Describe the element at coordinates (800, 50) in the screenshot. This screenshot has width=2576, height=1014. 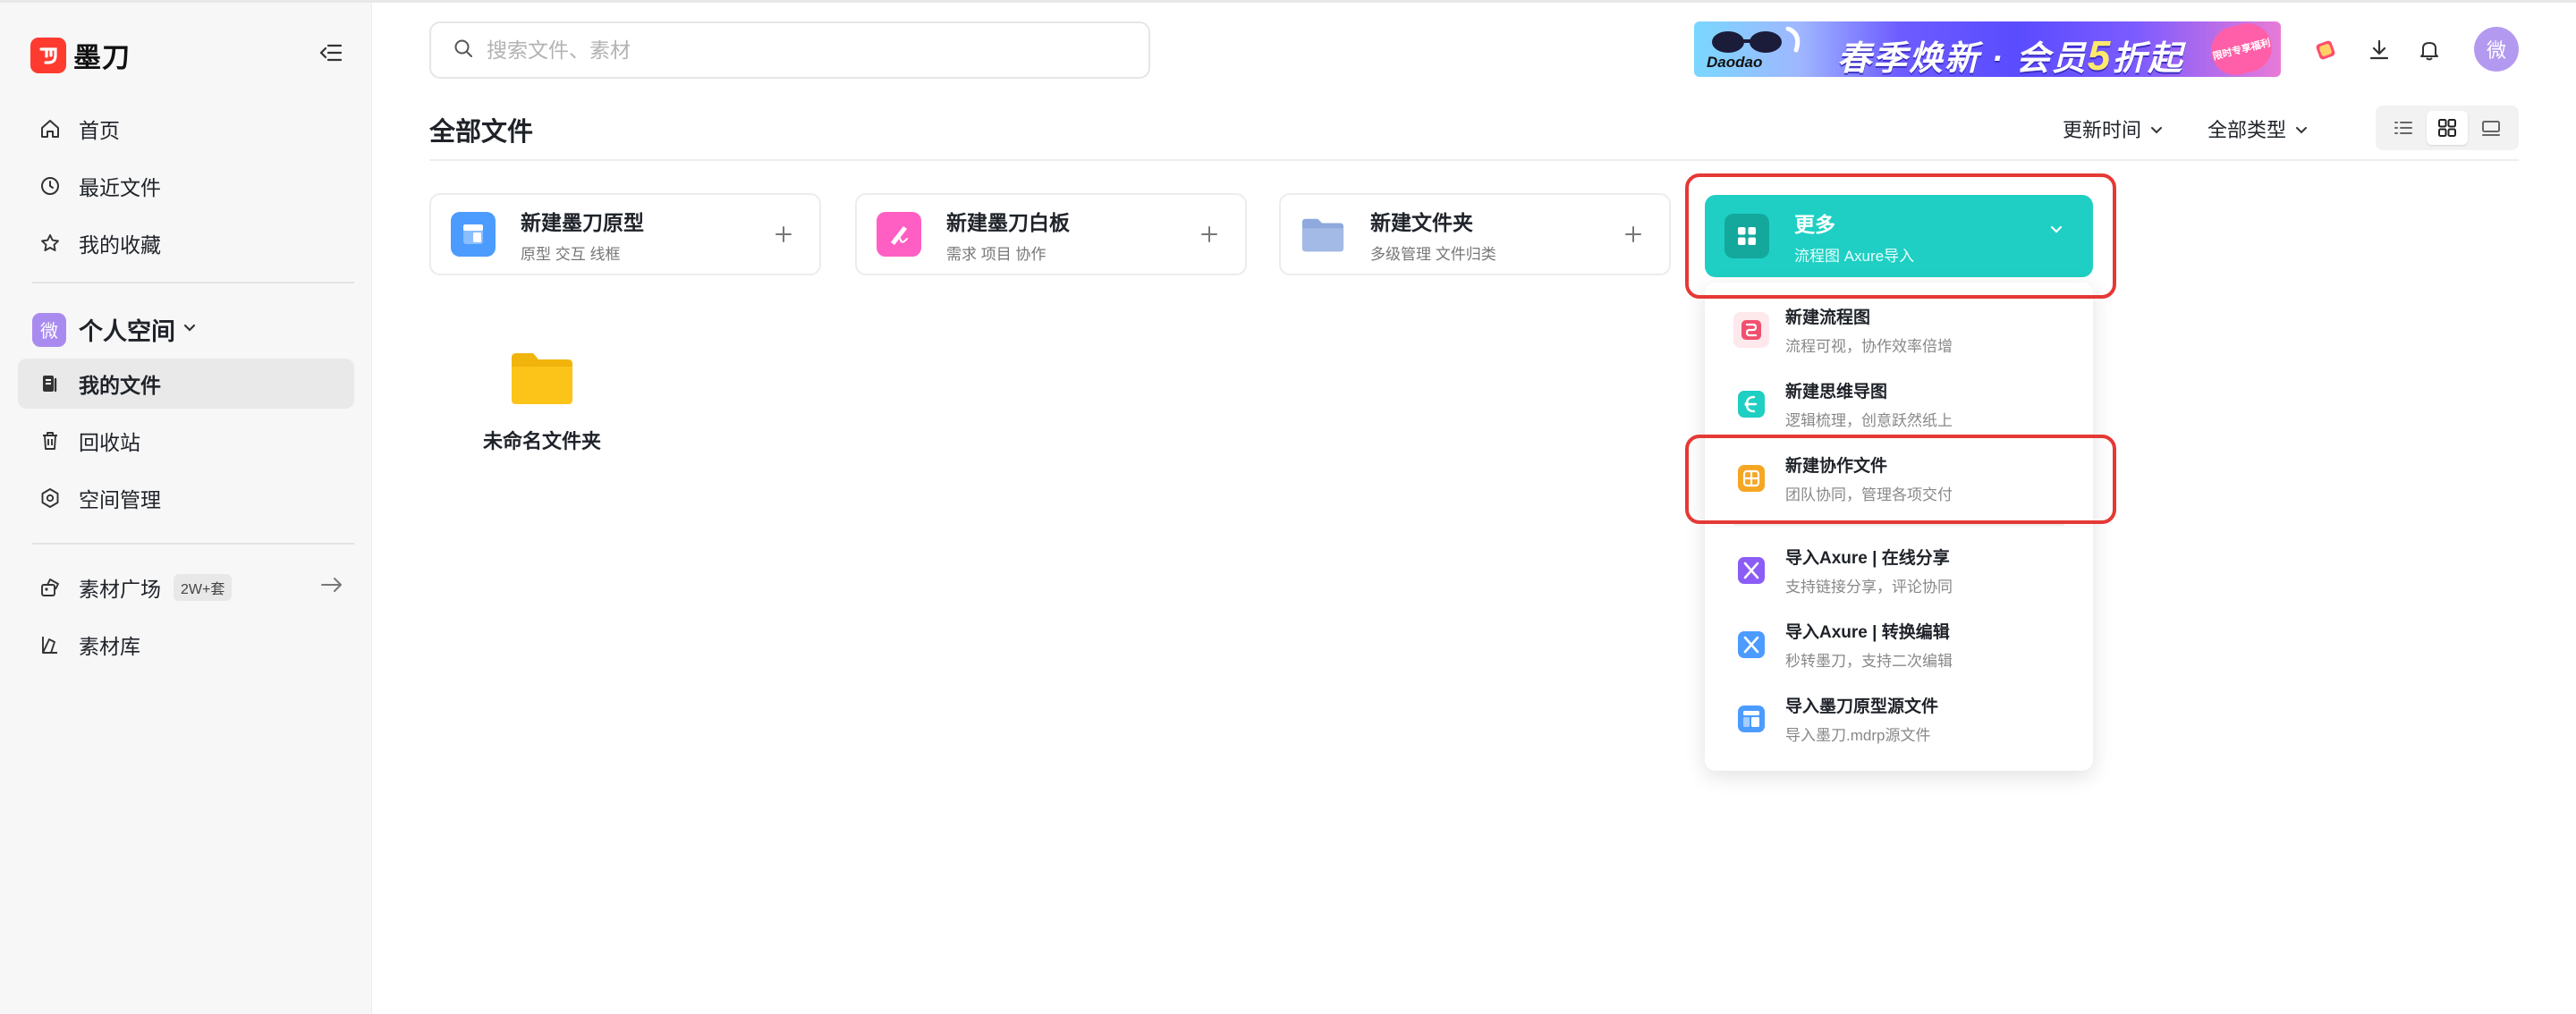
I see `search-input` at that location.